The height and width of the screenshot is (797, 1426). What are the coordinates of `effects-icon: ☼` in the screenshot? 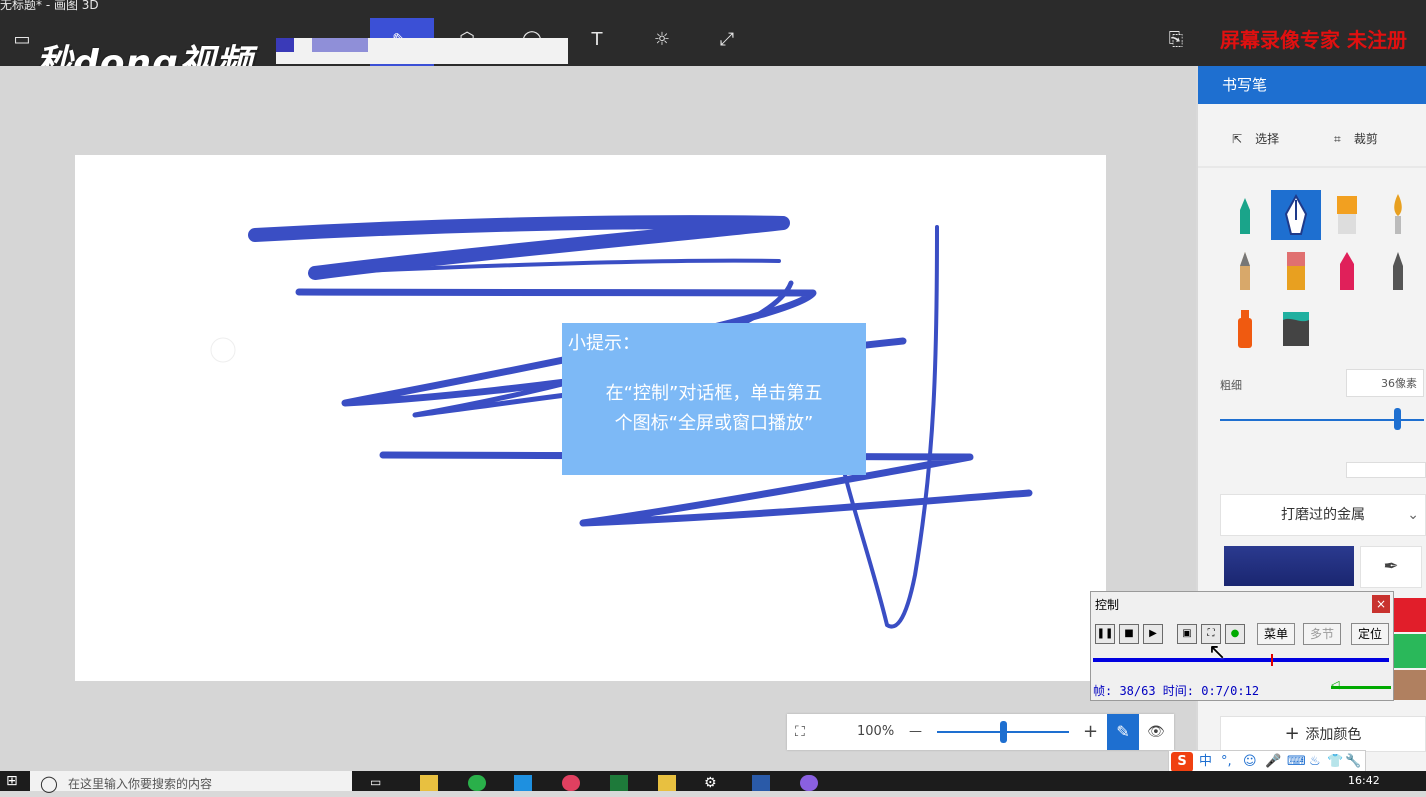 It's located at (662, 40).